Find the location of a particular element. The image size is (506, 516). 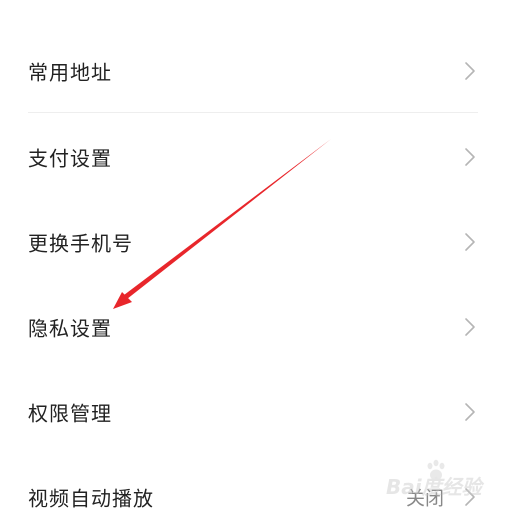

settings-item-video-autoplay: 视频自动播放 关闭 is located at coordinates (253, 485).